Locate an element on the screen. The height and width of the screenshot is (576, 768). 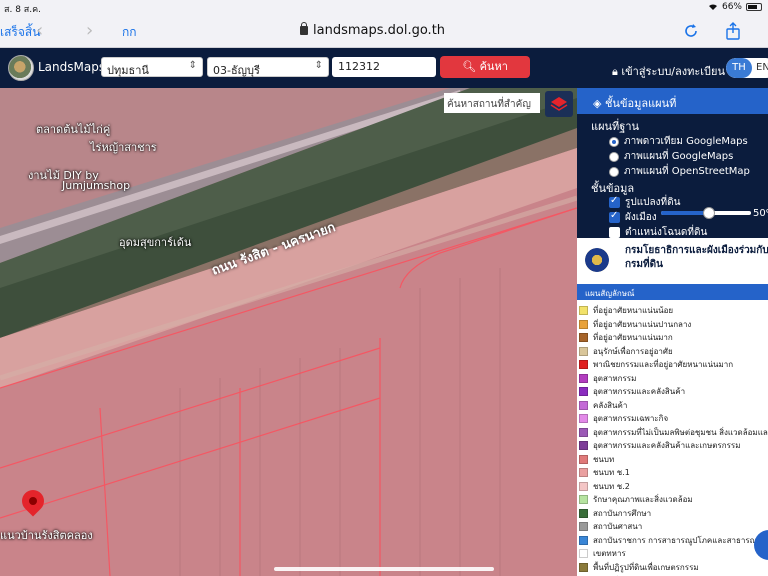
legend-label: ที่อยู่อาศัยหนาแน่นมาก is located at coordinates (633, 337).